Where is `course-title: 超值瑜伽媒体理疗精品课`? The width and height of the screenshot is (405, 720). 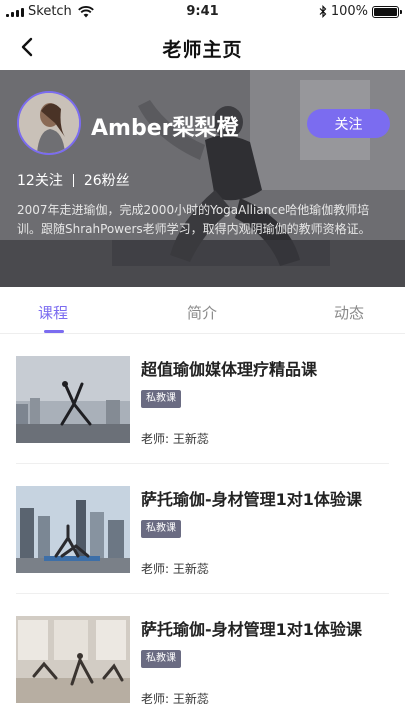
course-title: 超值瑜伽媒体理疗精品课 is located at coordinates (229, 369).